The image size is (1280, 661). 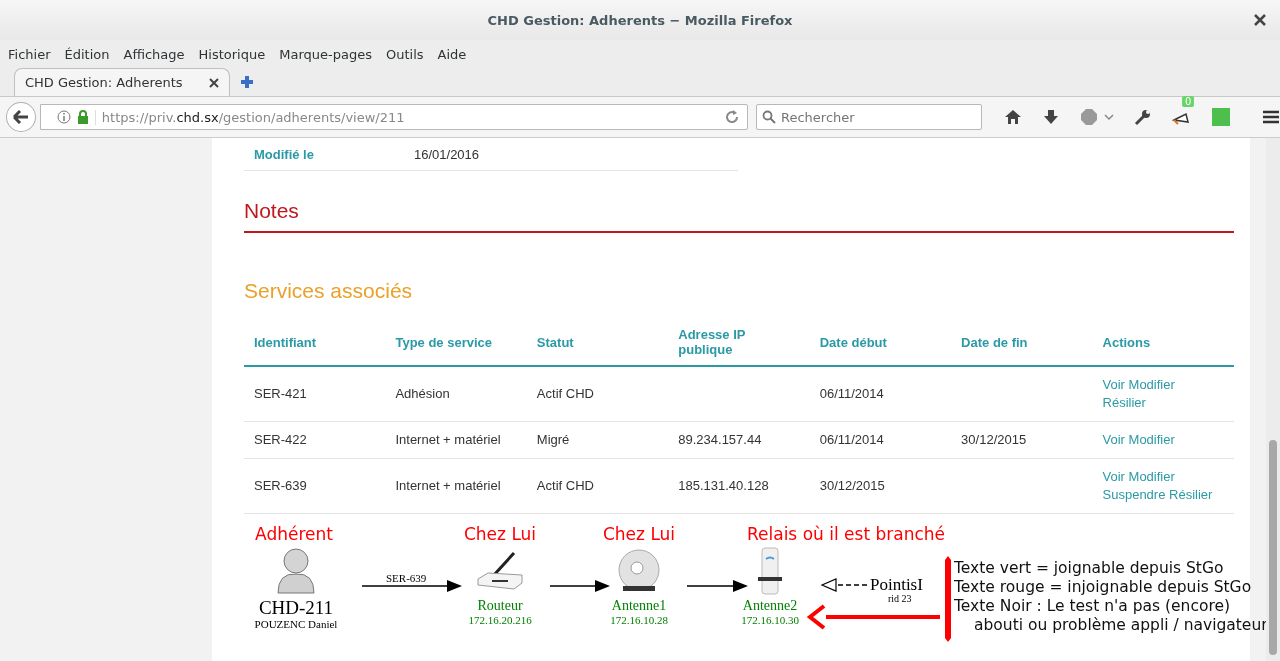 I want to click on caret-icon, so click(x=1109, y=117).